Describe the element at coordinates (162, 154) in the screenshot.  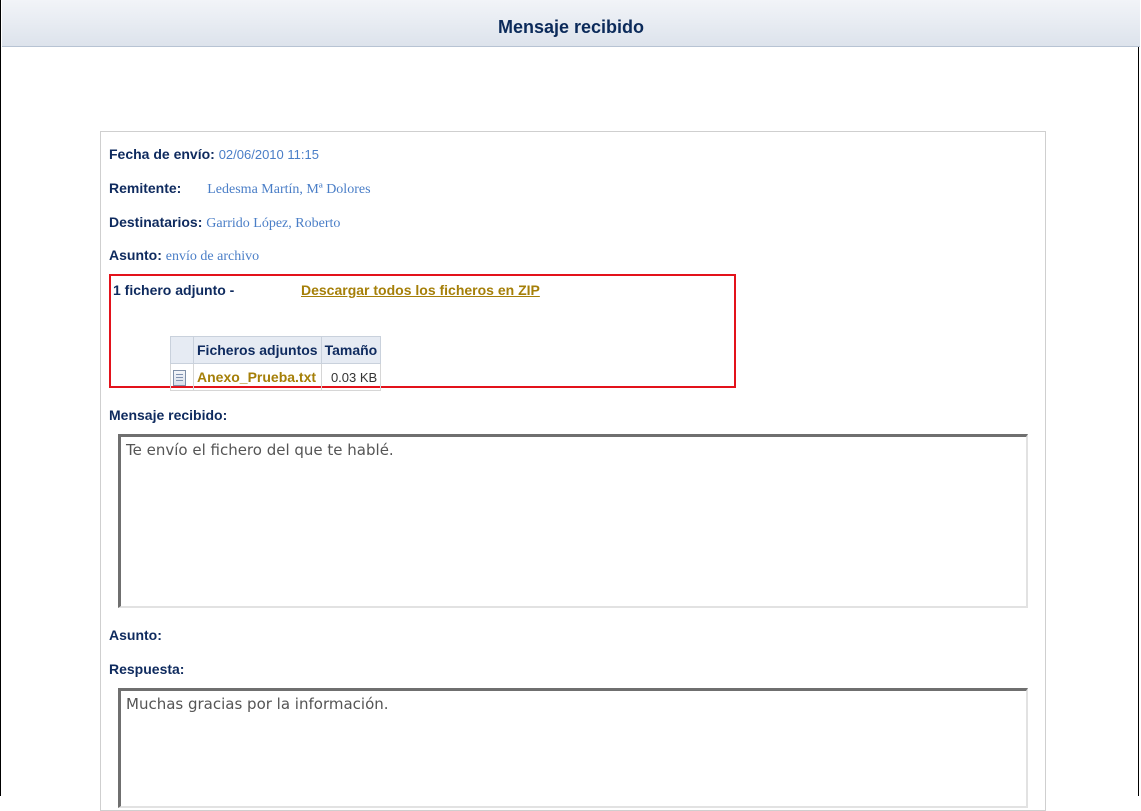
I see `fecha-label: Fecha de envío:` at that location.